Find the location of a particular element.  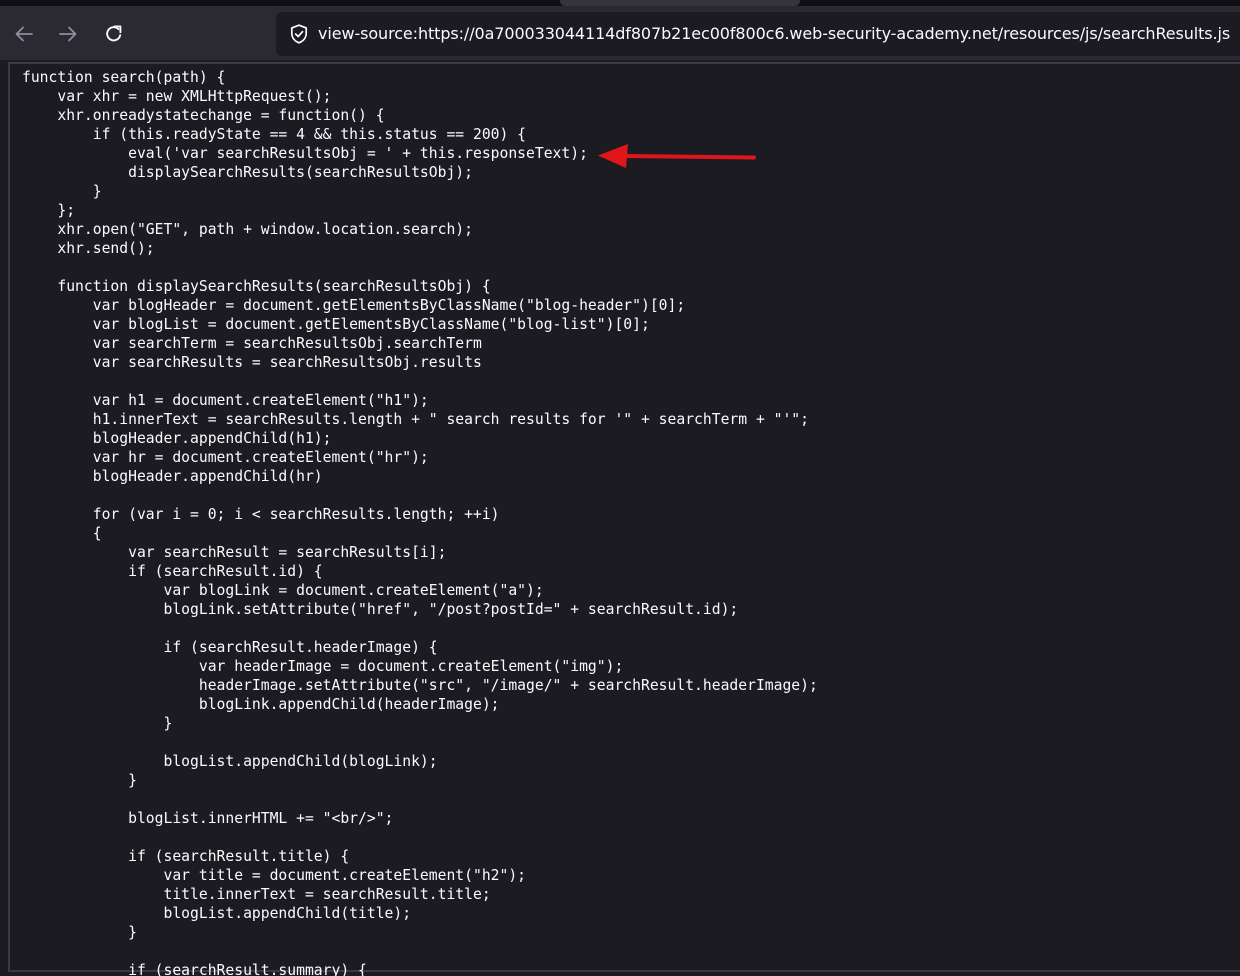

source-line: if (searchResult.headerImage) { is located at coordinates (230, 647).